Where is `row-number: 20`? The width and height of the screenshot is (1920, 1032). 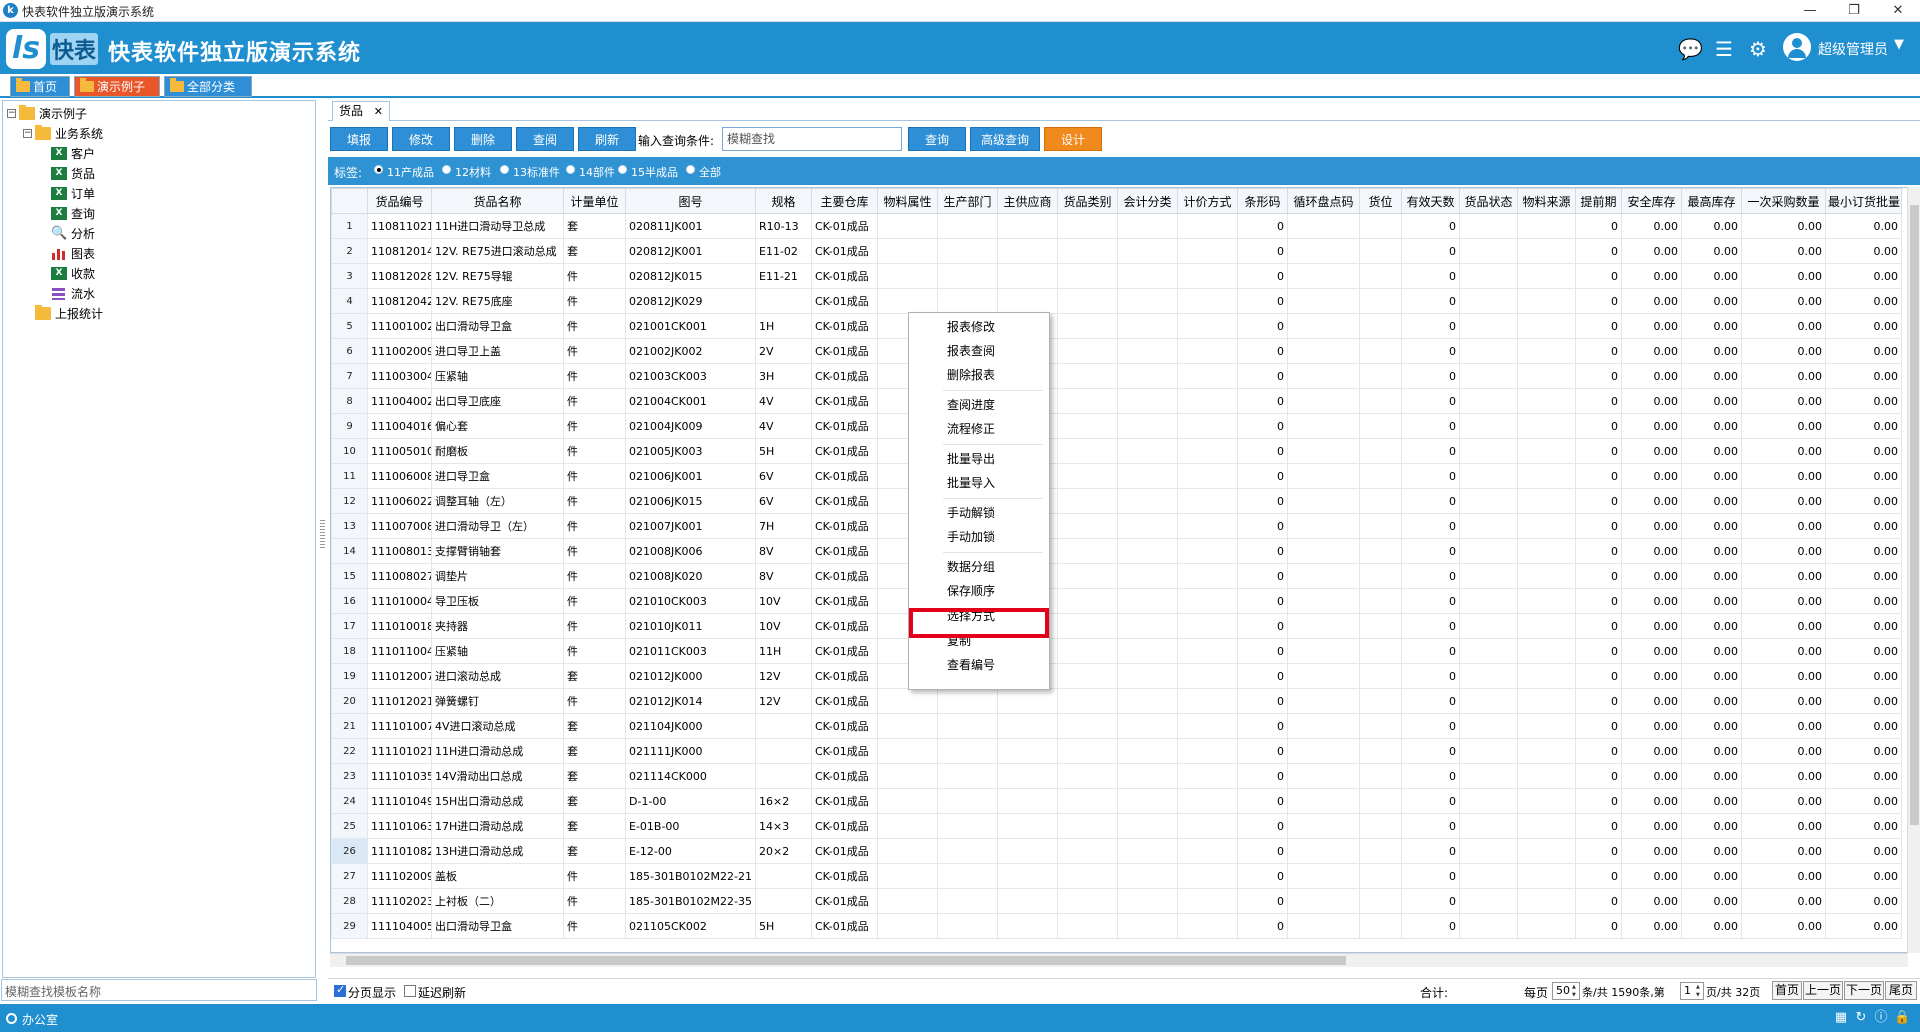
row-number: 20 is located at coordinates (349, 701).